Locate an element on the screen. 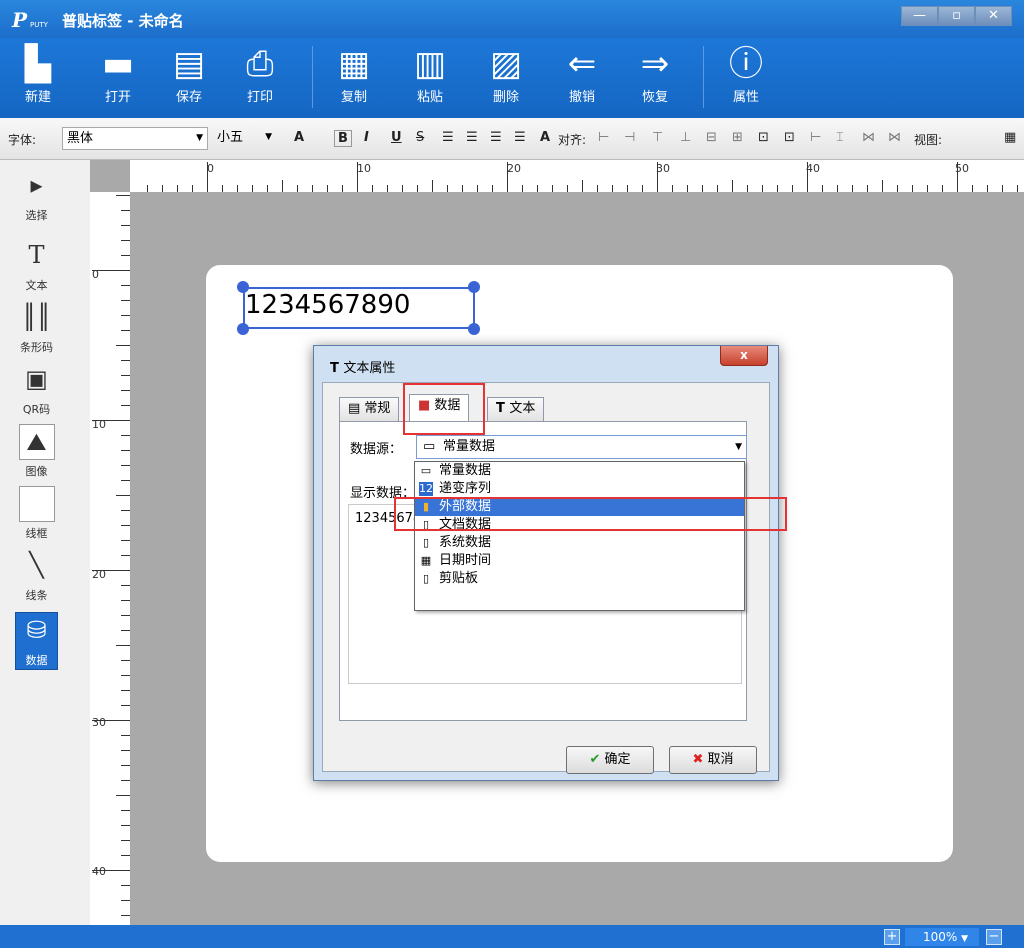  zoom-out-button: − is located at coordinates (994, 937).